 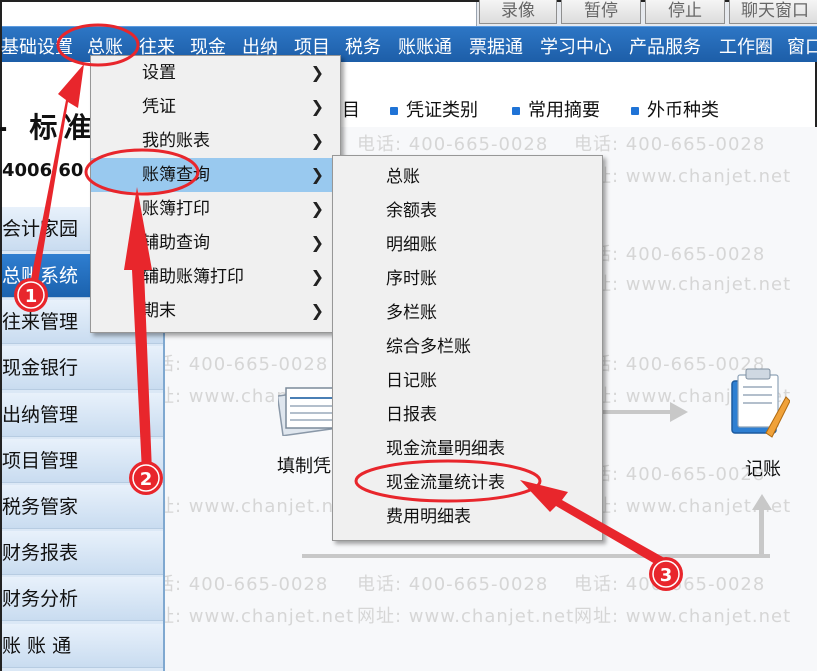 I want to click on record-label: 记账, so click(x=763, y=468).